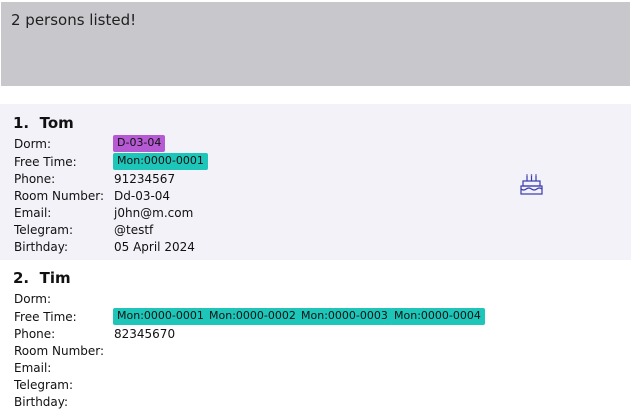  What do you see at coordinates (139, 143) in the screenshot?
I see `dorm-tag: D-03-04` at bounding box center [139, 143].